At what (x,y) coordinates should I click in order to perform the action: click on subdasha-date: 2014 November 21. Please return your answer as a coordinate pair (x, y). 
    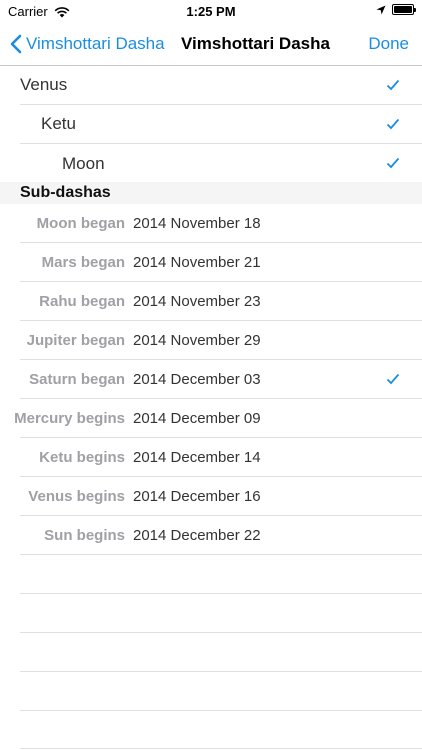
    Looking at the image, I should click on (197, 262).